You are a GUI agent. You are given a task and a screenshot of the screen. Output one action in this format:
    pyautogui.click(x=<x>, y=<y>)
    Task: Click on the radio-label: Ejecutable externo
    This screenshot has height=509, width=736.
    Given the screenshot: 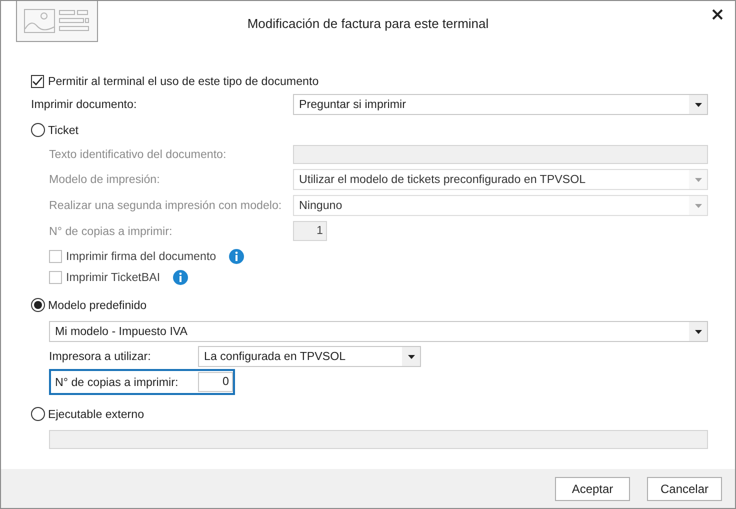 What is the action you would take?
    pyautogui.click(x=96, y=414)
    